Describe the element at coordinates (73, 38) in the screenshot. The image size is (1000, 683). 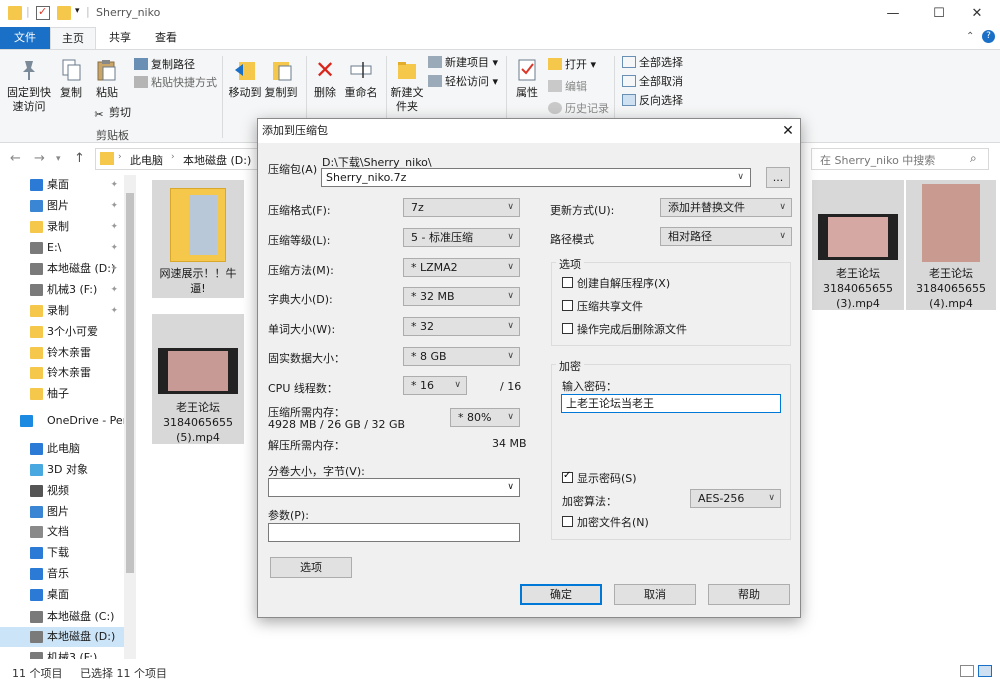
I see `tab-home: 主页` at that location.